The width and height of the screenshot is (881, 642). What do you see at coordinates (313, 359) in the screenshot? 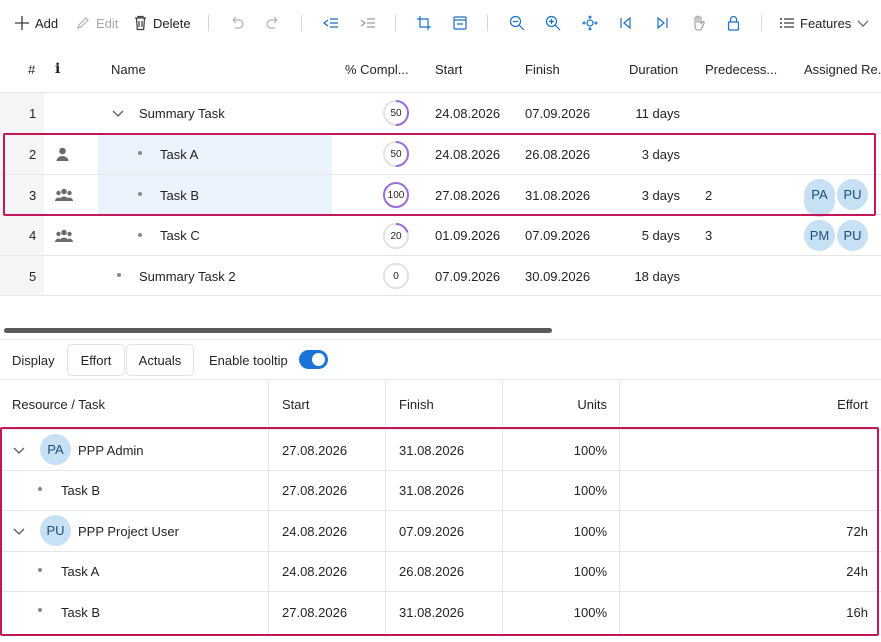
I see `enable-tooltip-switch` at bounding box center [313, 359].